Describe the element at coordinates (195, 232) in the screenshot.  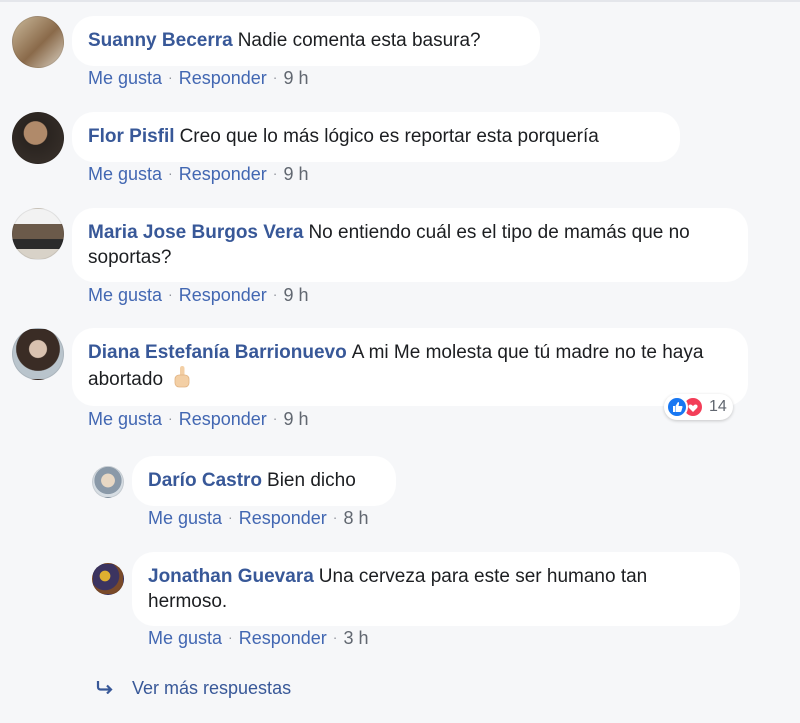
I see `comment-author: Maria Jose Burgos Vera` at that location.